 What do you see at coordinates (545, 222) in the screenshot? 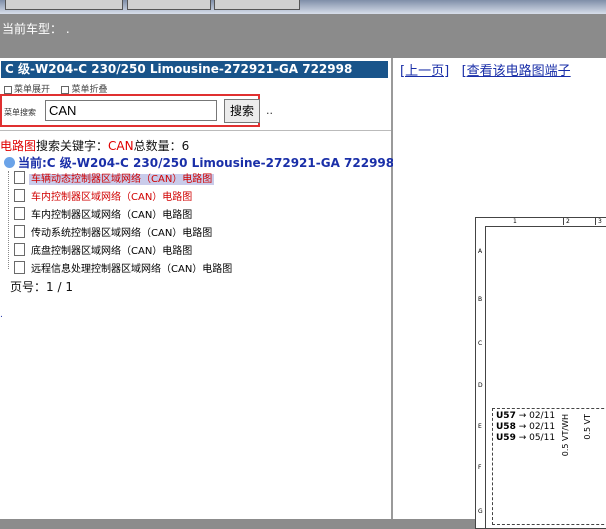
I see `diagram-column-ruler: 1 2 3` at bounding box center [545, 222].